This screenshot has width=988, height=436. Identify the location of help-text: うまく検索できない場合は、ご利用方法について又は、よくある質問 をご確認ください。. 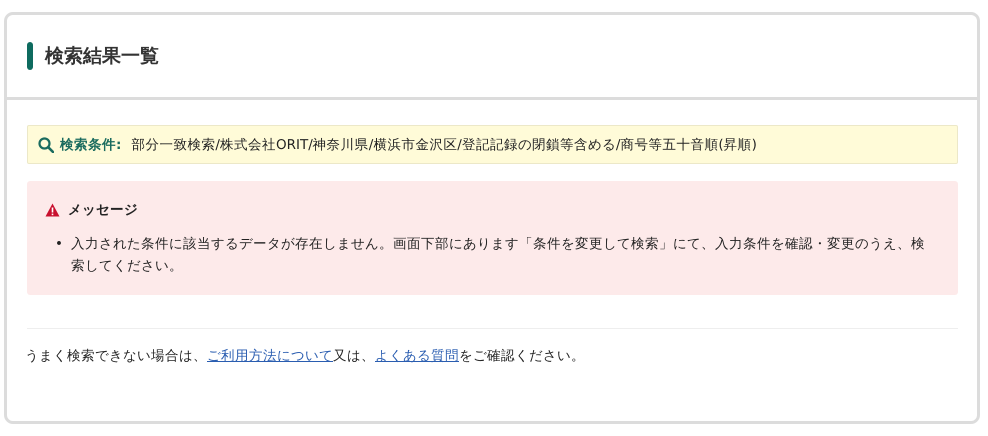
(305, 356).